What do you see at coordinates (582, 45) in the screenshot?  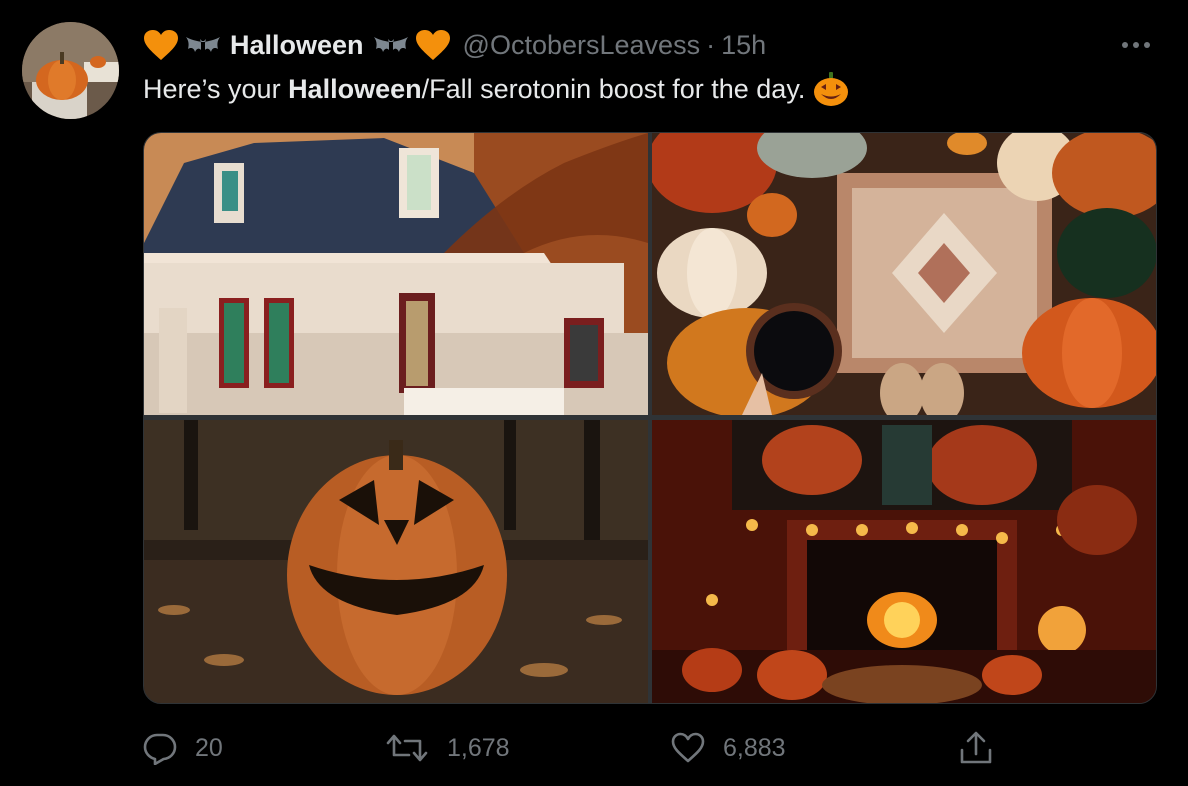 I see `handle: @OctobersLeavess` at bounding box center [582, 45].